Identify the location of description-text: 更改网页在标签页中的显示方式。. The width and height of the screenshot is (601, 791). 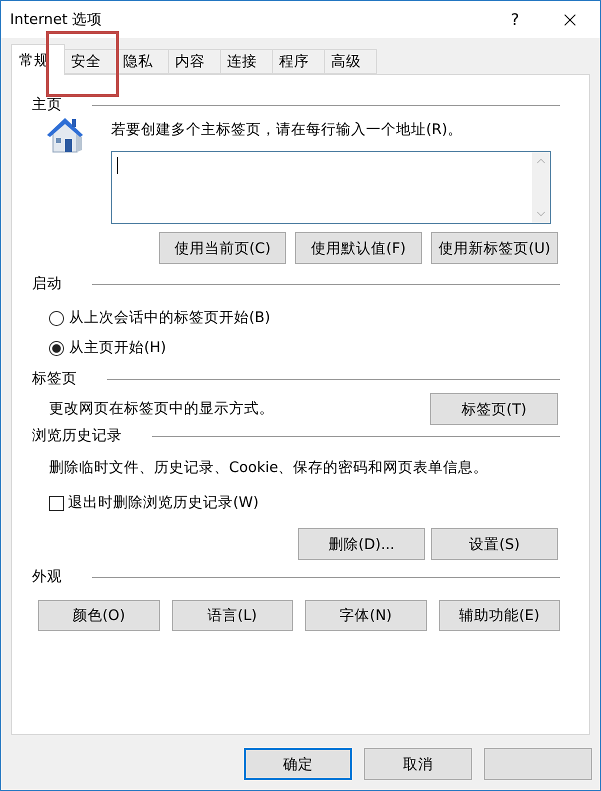
(161, 409).